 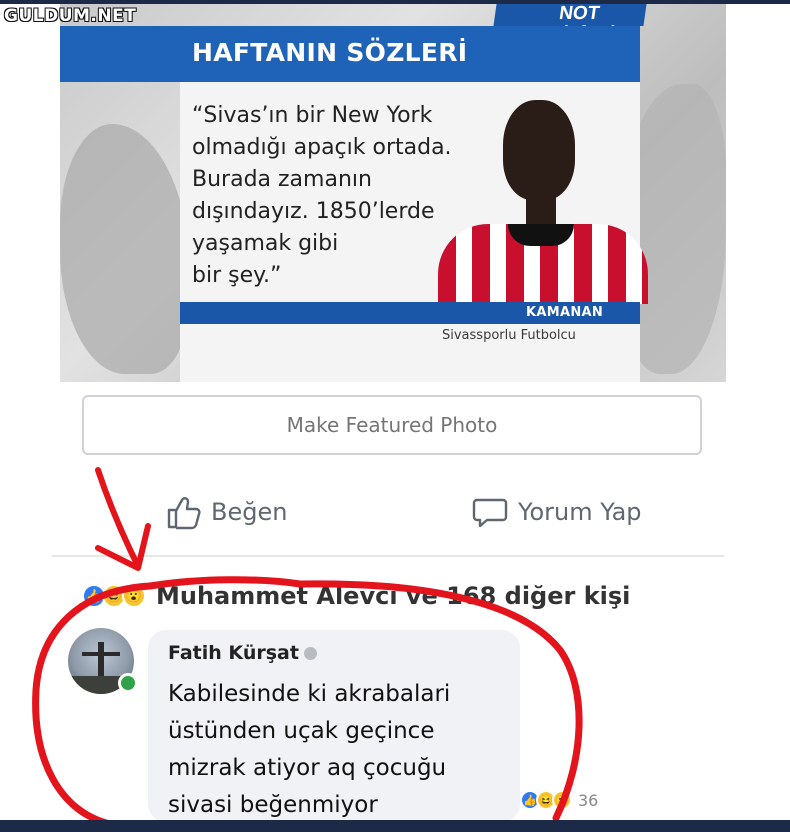 I want to click on red-arrow-shaft, so click(x=118, y=518).